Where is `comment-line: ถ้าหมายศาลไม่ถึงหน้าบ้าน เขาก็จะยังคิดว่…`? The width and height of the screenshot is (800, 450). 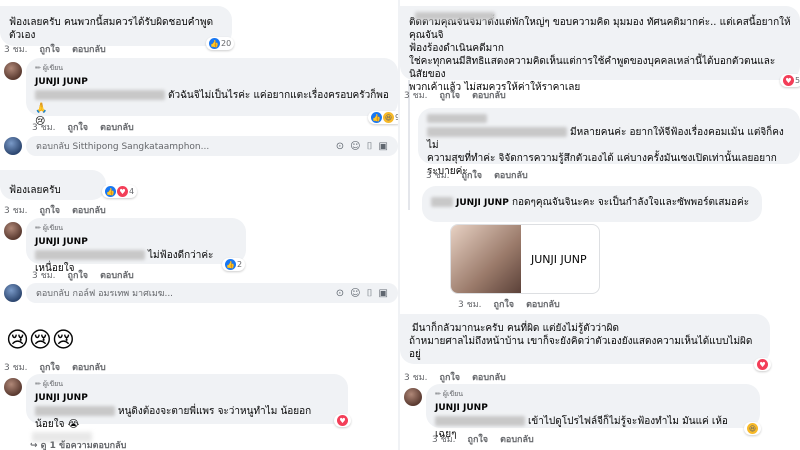 comment-line: ถ้าหมายศาลไม่ถึงหน้าบ้าน เขาก็จะยังคิดว่… is located at coordinates (581, 348).